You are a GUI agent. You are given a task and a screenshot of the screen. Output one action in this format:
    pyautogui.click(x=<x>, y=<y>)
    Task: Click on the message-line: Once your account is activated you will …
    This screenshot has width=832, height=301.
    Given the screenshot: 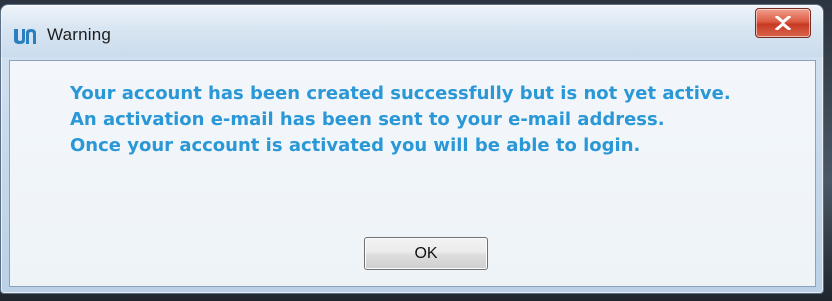 What is the action you would take?
    pyautogui.click(x=355, y=145)
    